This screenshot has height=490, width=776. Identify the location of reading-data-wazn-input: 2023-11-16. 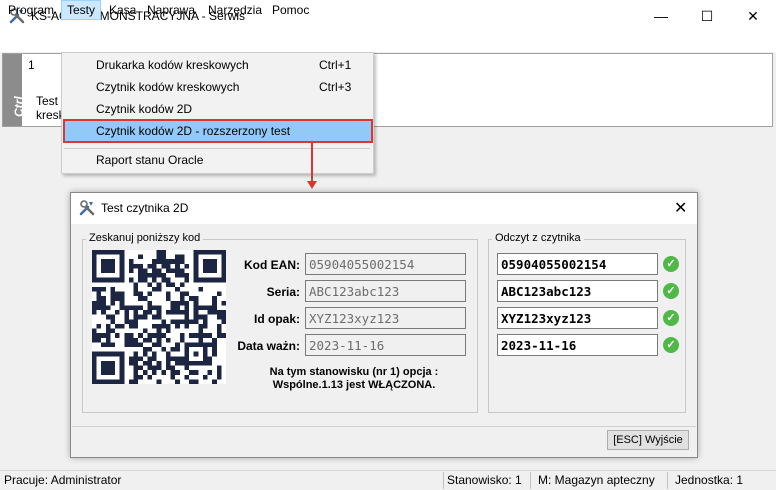
(577, 345).